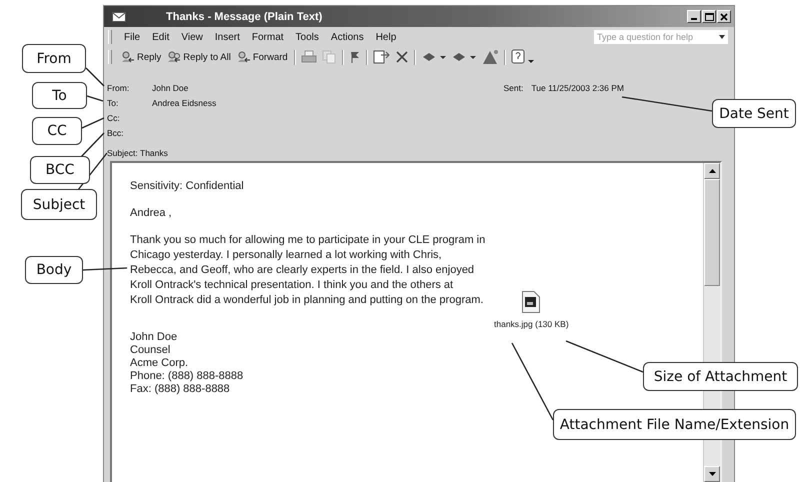 The image size is (800, 482). What do you see at coordinates (199, 57) in the screenshot?
I see `reply-all-button: Reply to All` at bounding box center [199, 57].